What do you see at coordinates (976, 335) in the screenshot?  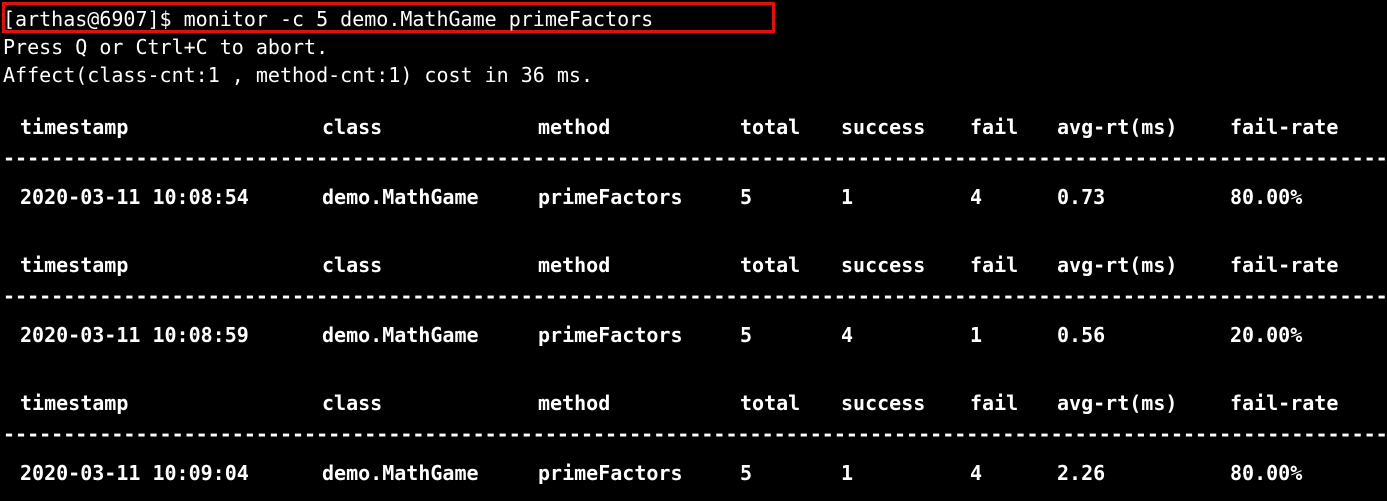 I see `cell-fail: 1` at bounding box center [976, 335].